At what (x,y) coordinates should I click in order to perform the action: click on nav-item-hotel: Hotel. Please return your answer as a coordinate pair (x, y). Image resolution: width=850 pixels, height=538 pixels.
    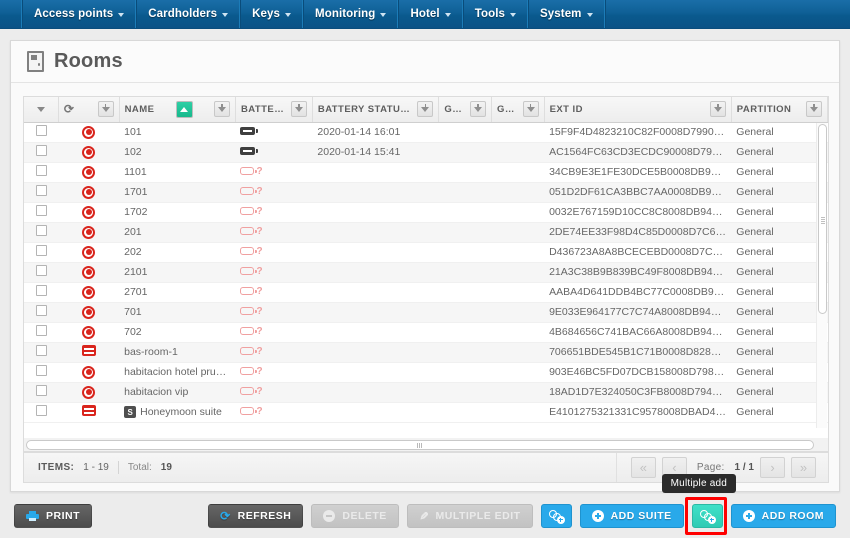
    Looking at the image, I should click on (430, 14).